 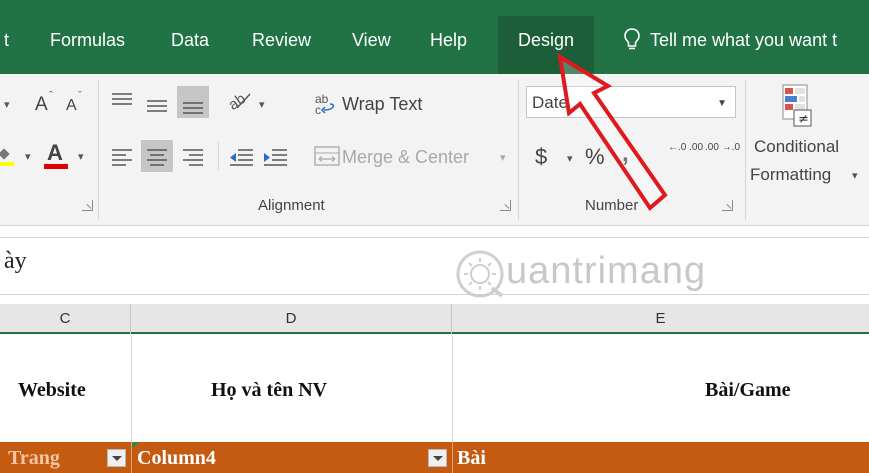 What do you see at coordinates (176, 458) in the screenshot?
I see `table-header-column4: Column4` at bounding box center [176, 458].